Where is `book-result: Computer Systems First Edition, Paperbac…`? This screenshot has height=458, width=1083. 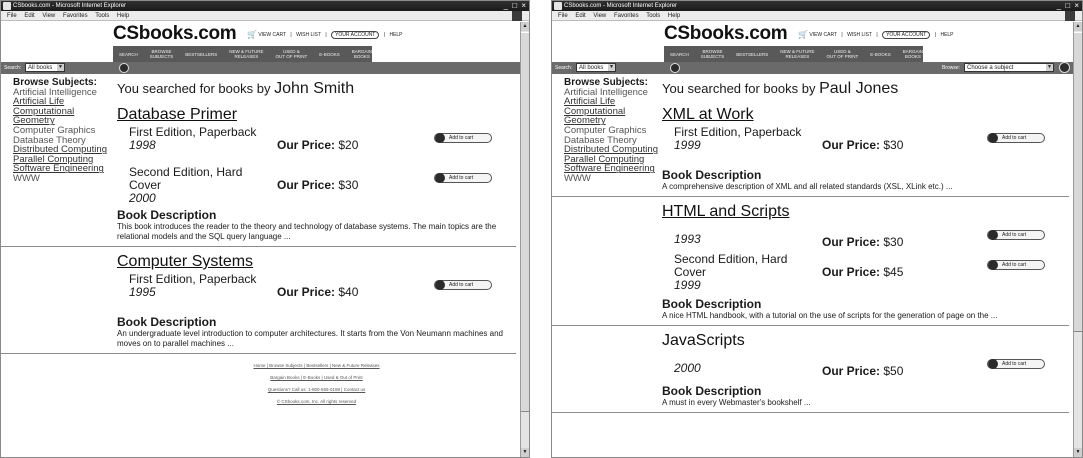 book-result: Computer Systems First Edition, Paperbac… is located at coordinates (258, 303).